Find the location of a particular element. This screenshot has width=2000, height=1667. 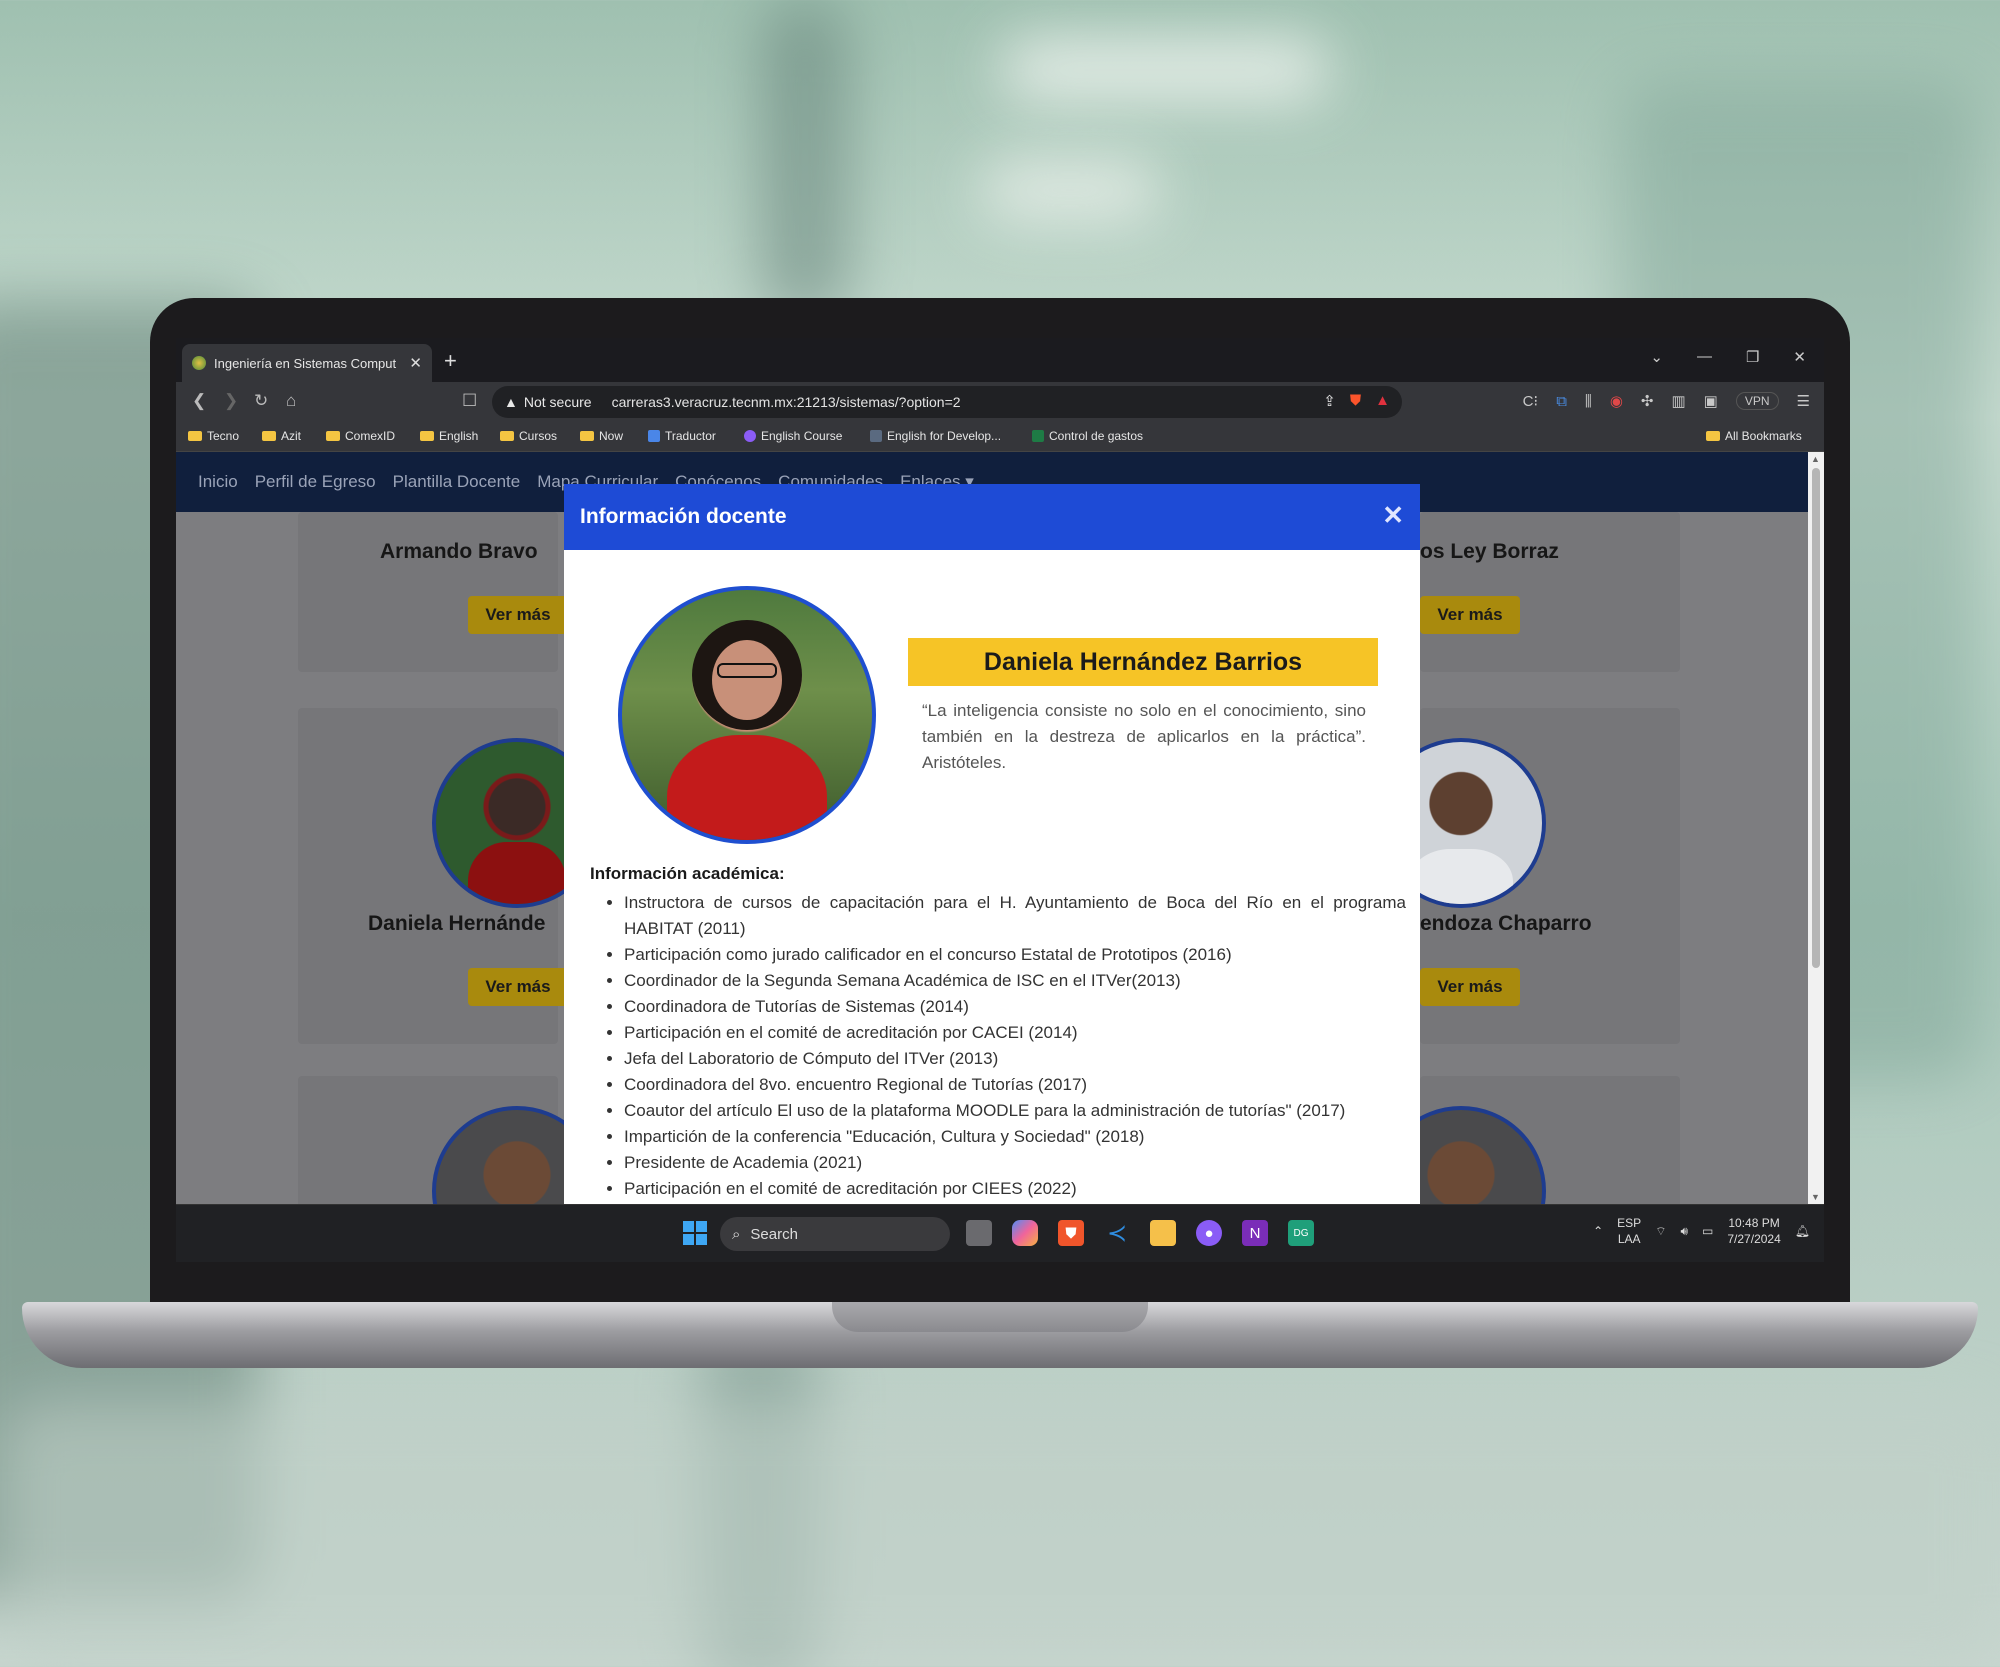

notification-icon: 🔔︎ is located at coordinates (1802, 1231).